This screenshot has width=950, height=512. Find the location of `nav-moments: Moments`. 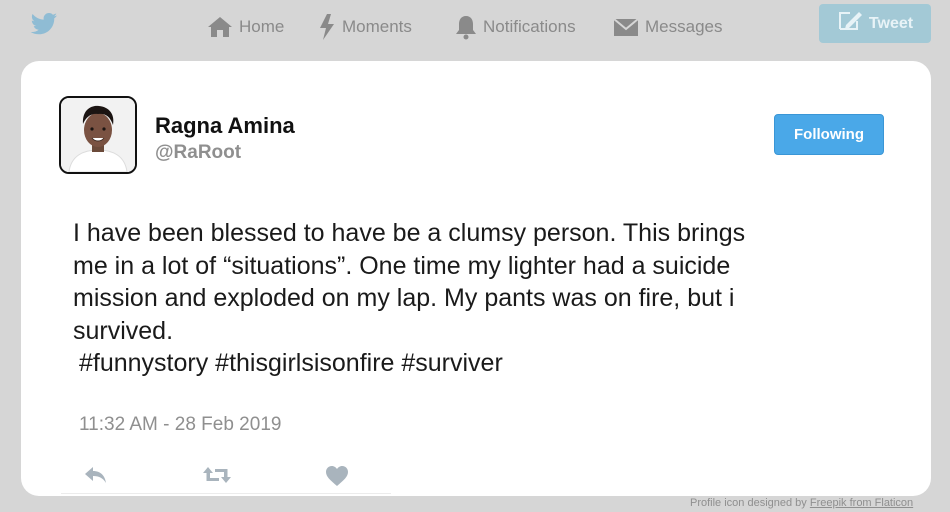

nav-moments: Moments is located at coordinates (365, 27).